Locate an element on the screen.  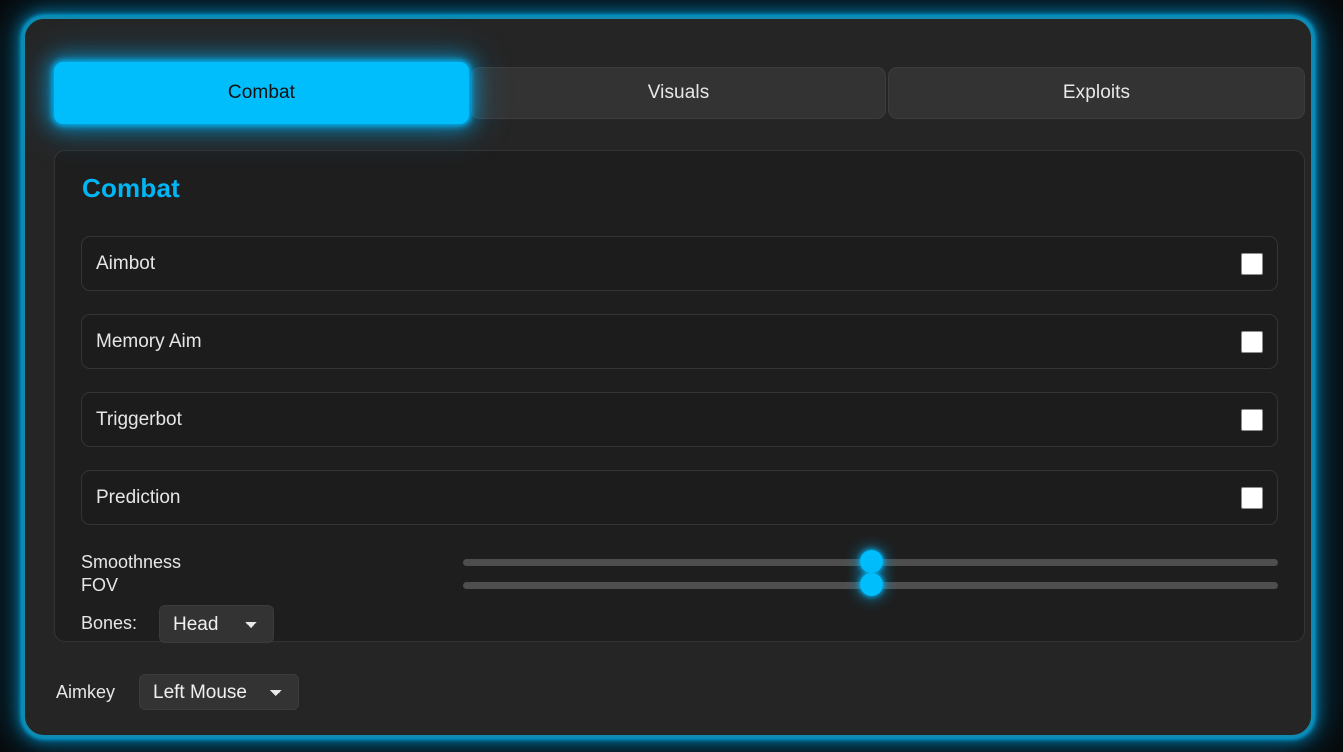
aimkey-label: Aimkey is located at coordinates (86, 692).